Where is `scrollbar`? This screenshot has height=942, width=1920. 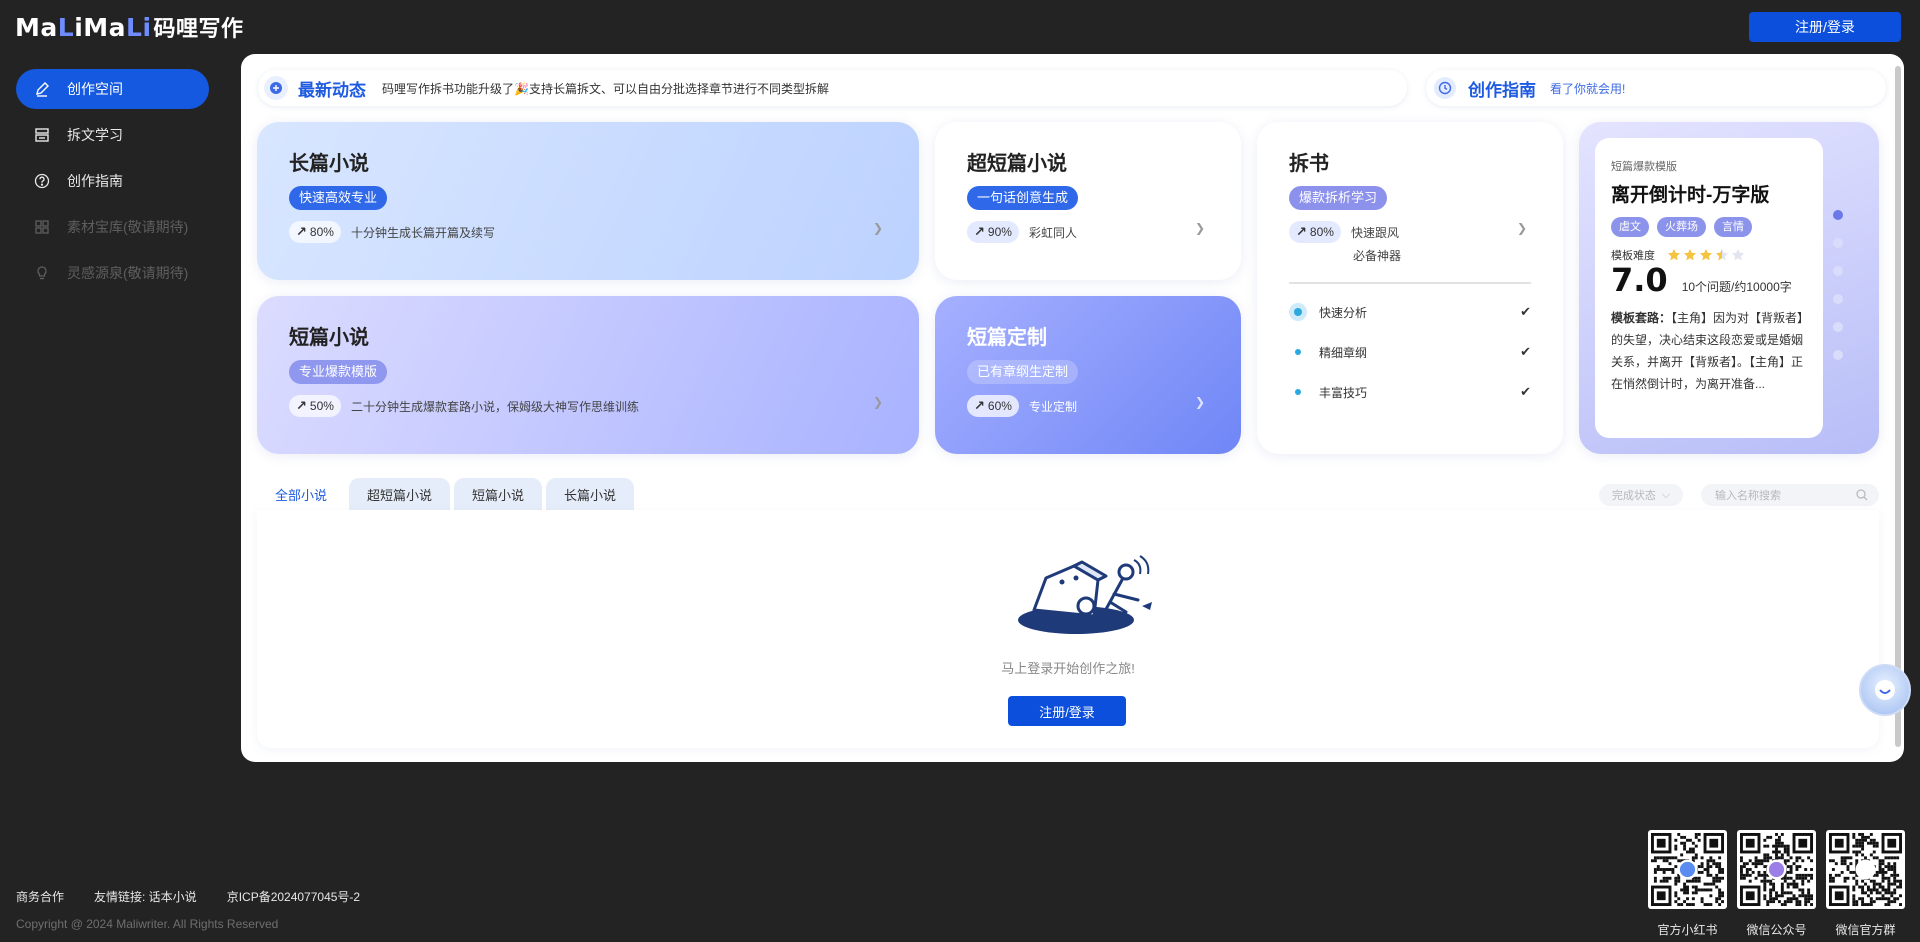
scrollbar is located at coordinates (1898, 406).